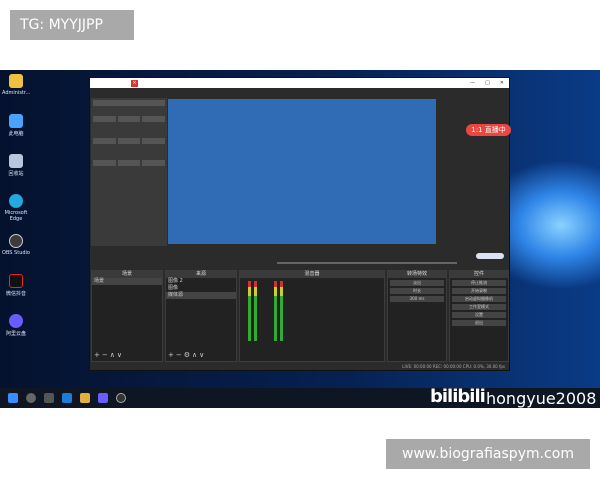  What do you see at coordinates (201, 316) in the screenshot?
I see `sources-dock: 来源 图像 2 图像 媒体源 +−⚙∧∨` at bounding box center [201, 316].